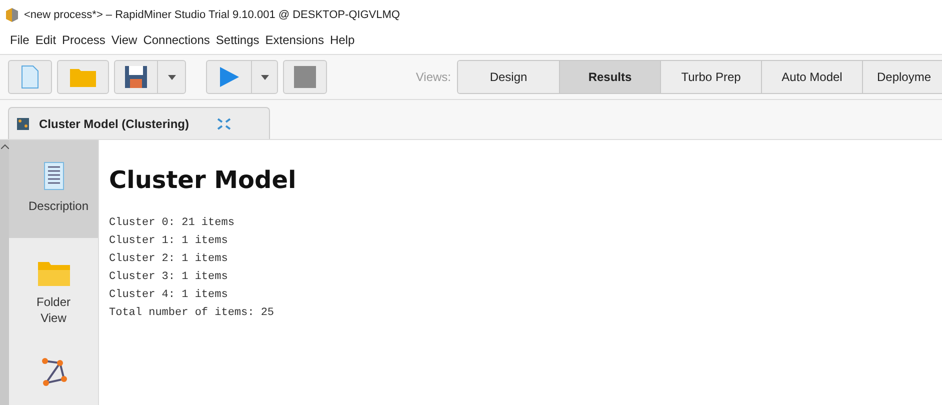 This screenshot has height=405, width=942. What do you see at coordinates (4, 272) in the screenshot?
I see `scrollbar` at bounding box center [4, 272].